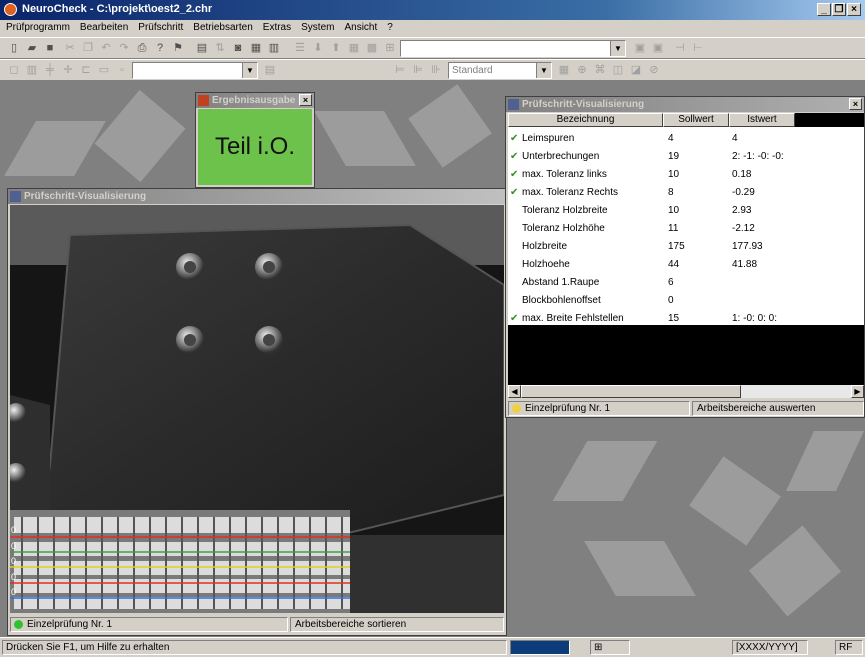 Image resolution: width=865 pixels, height=657 pixels. I want to click on layers-icon: ◫, so click(618, 70).